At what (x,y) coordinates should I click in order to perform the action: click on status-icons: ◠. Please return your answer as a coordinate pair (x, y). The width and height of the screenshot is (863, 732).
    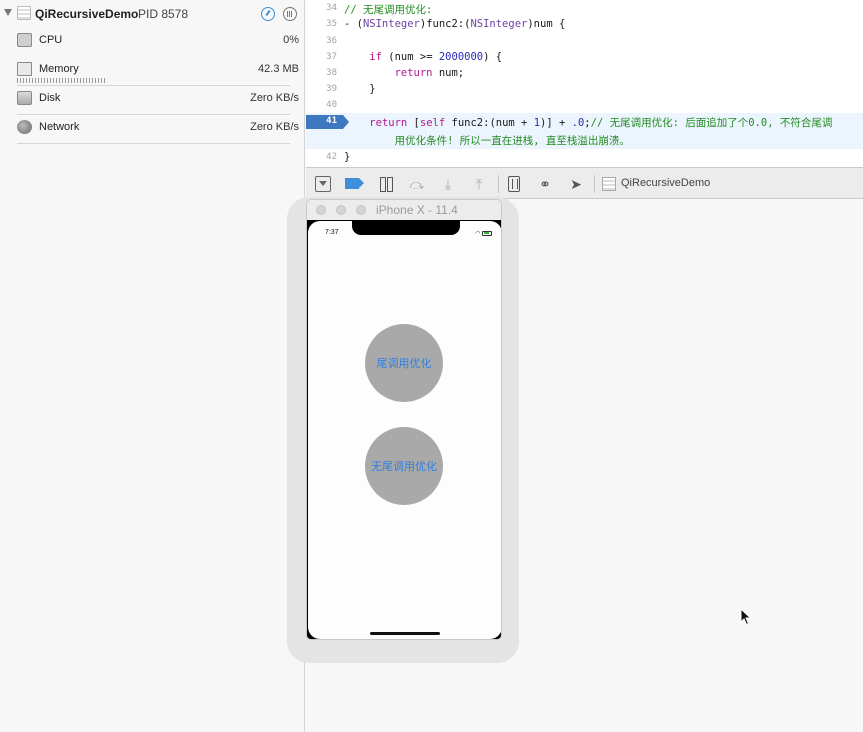
    Looking at the image, I should click on (483, 233).